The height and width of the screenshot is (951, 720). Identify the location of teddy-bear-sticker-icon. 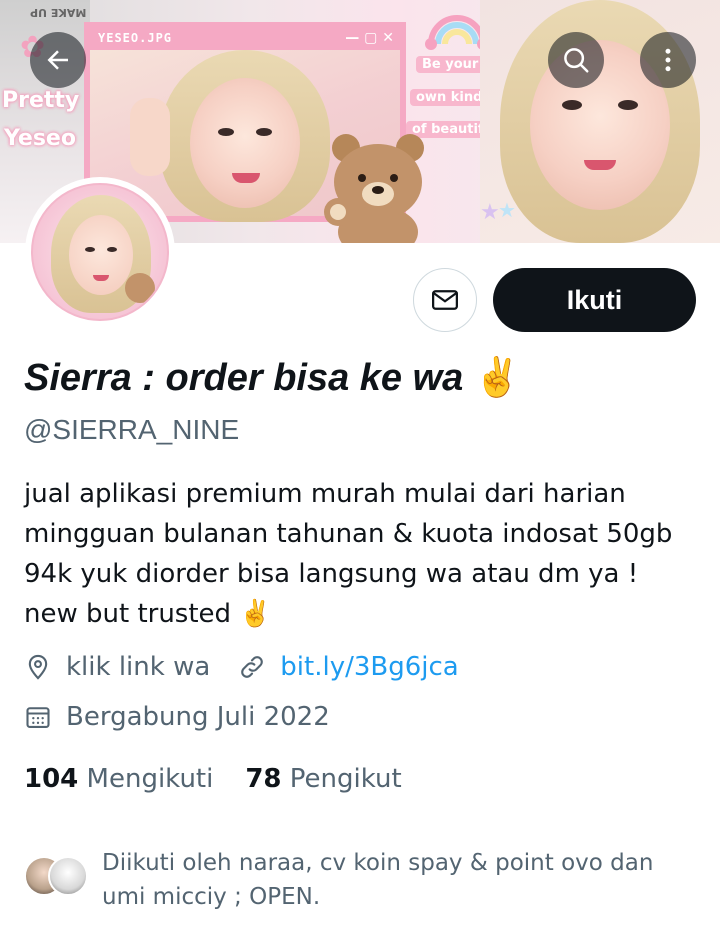
(374, 188).